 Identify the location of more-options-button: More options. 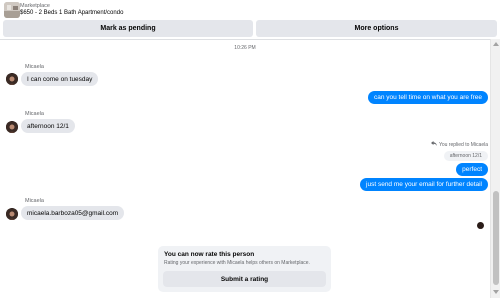
(376, 28).